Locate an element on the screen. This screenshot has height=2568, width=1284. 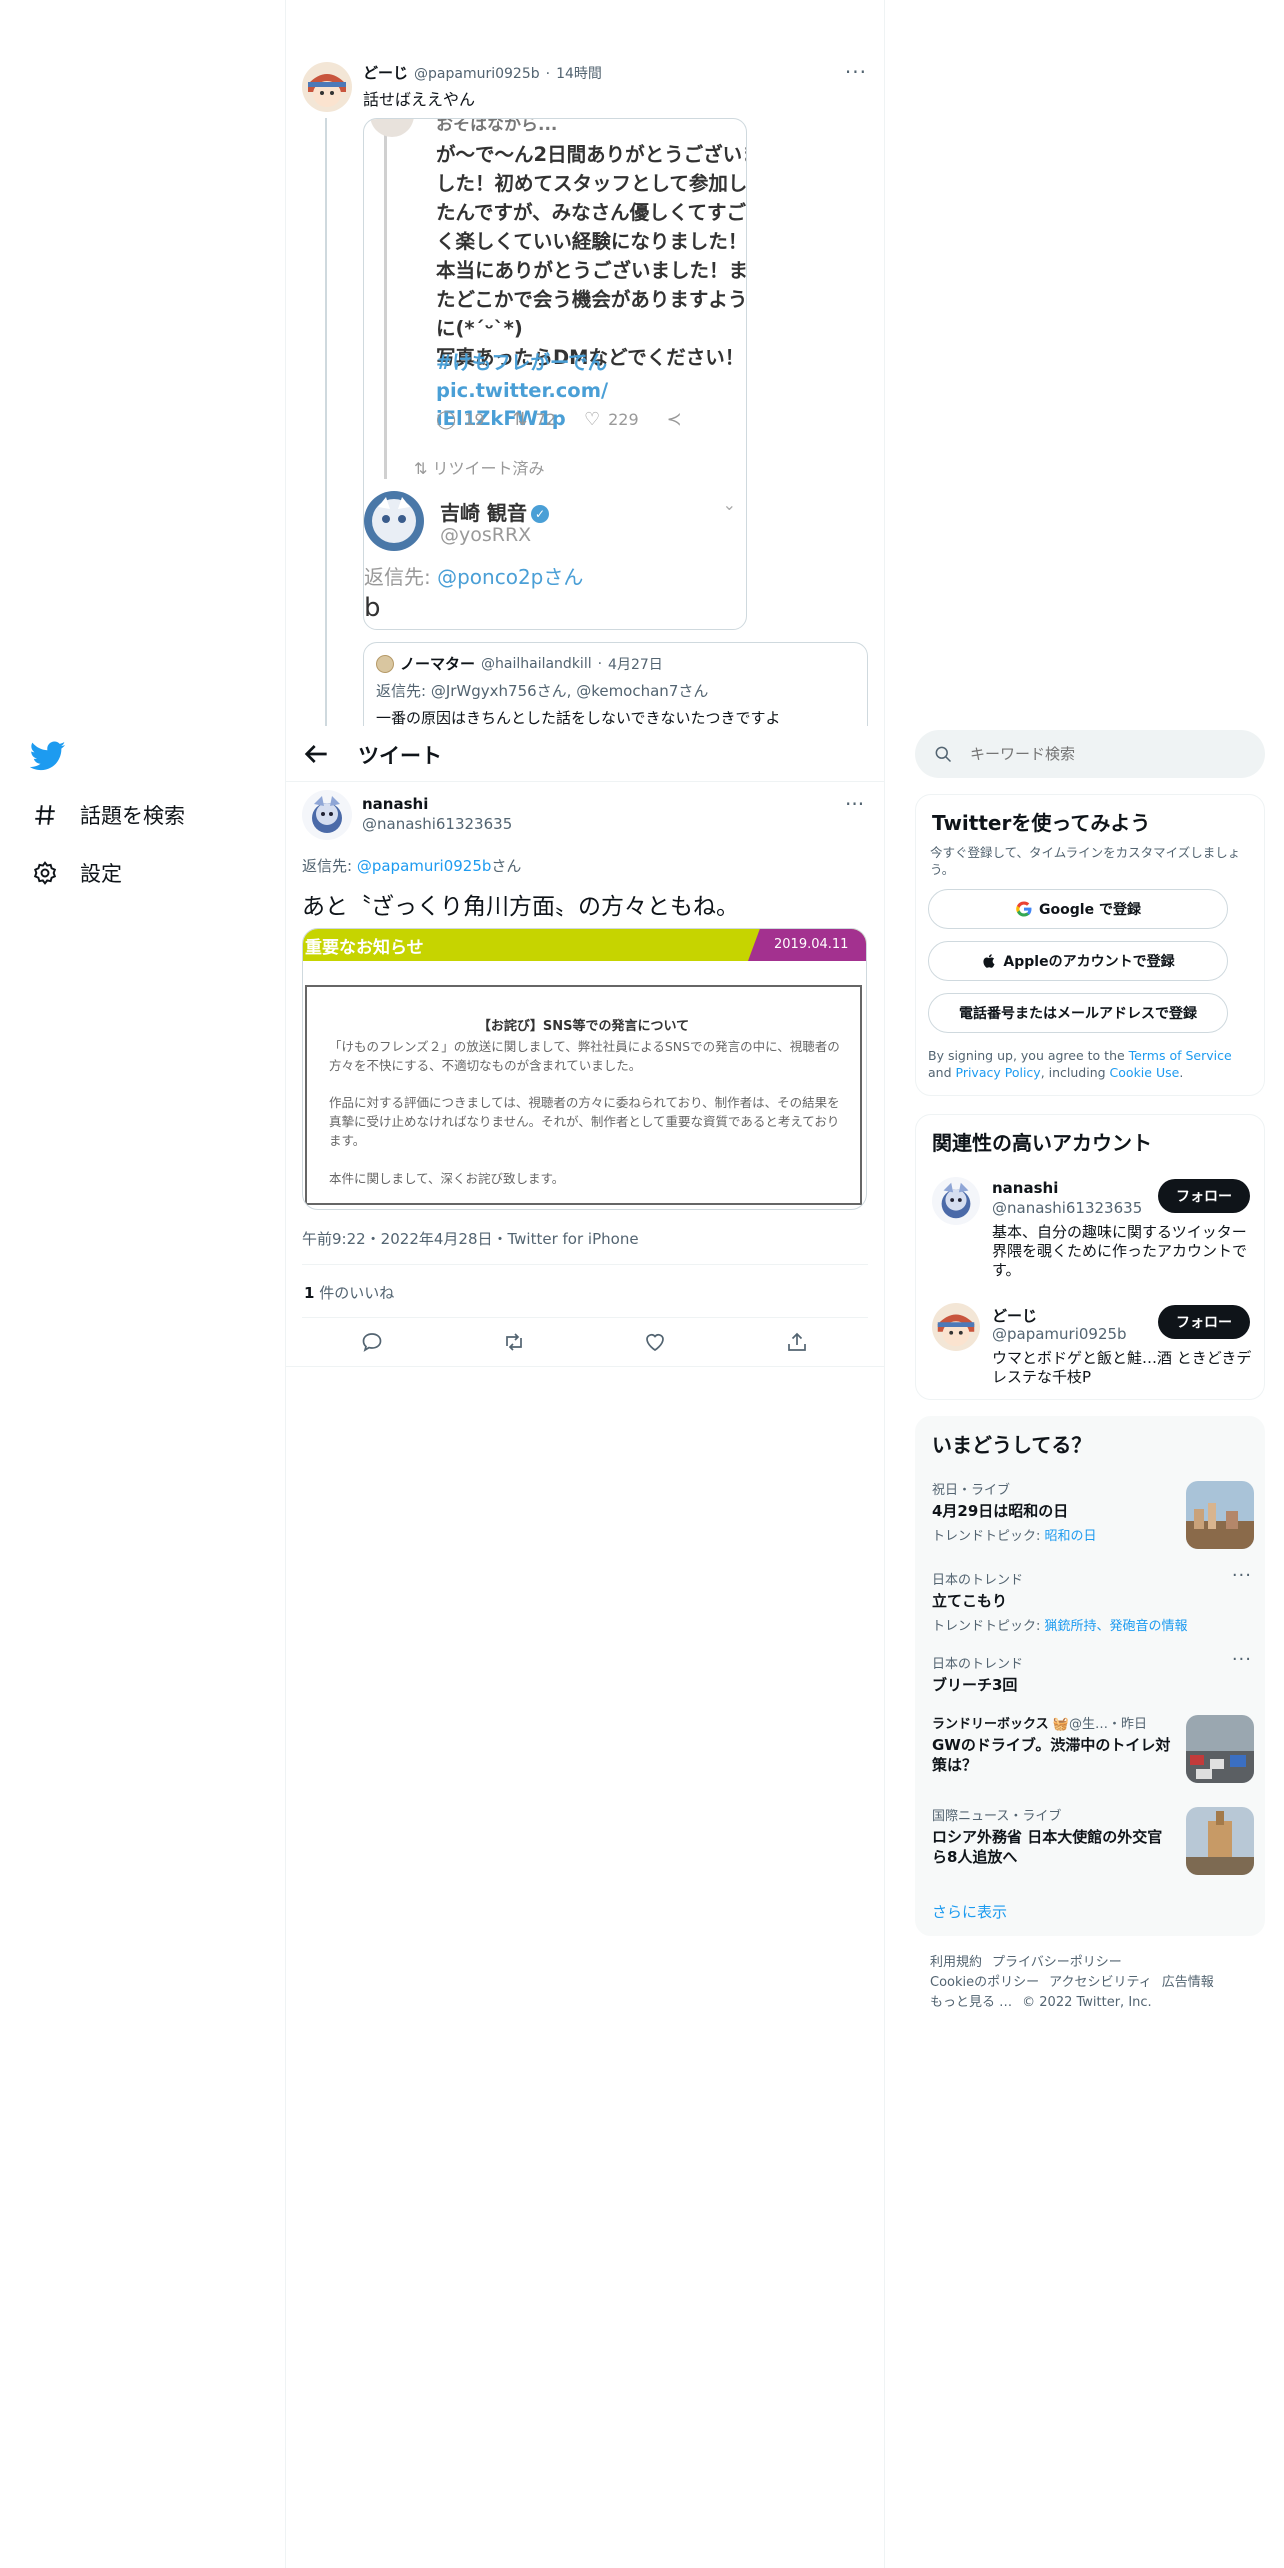
account-name: どーじ is located at coordinates (1014, 1315).